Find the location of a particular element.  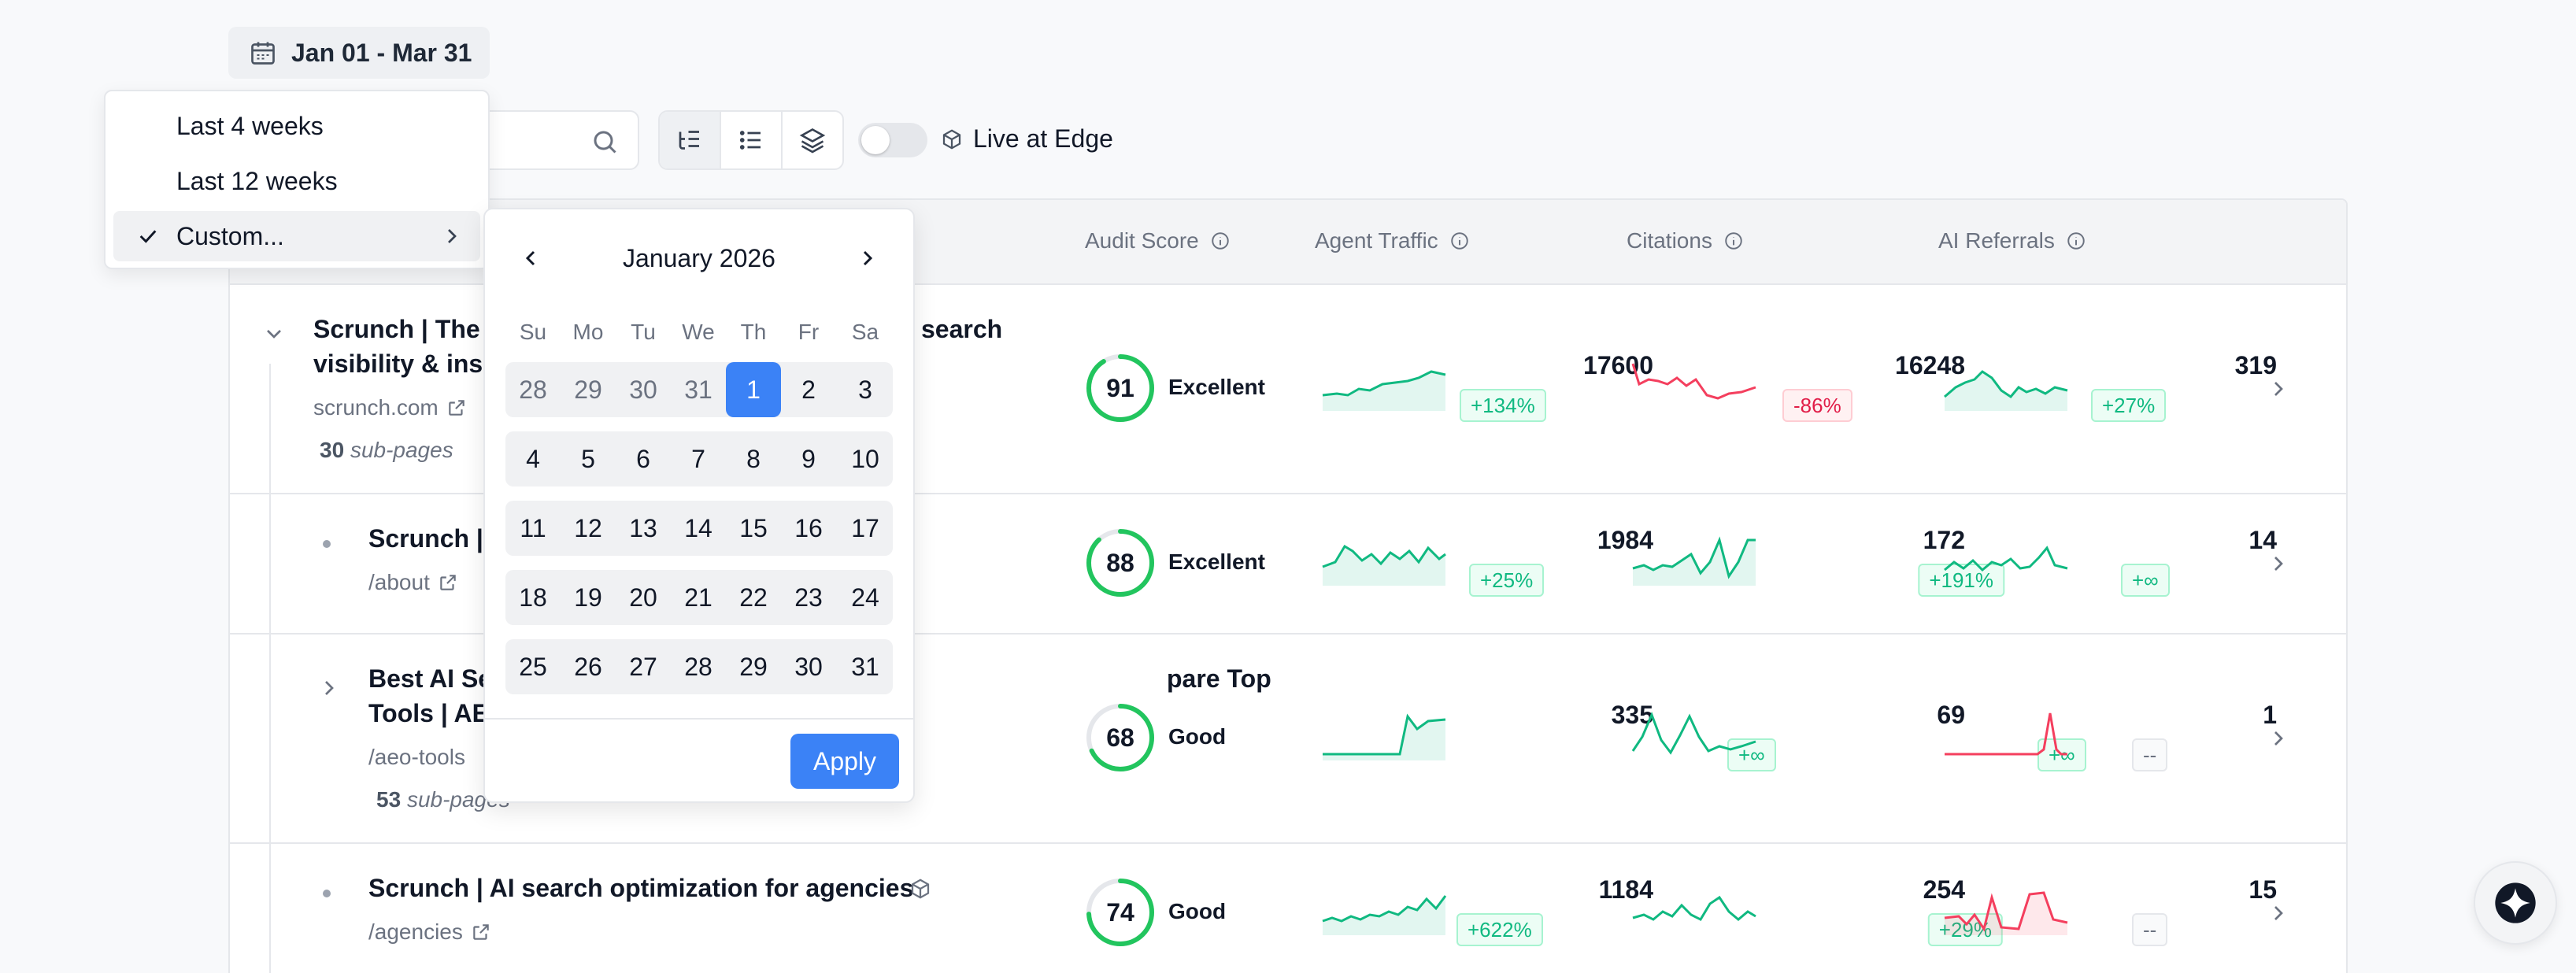

calendar-day: 5 is located at coordinates (588, 458).